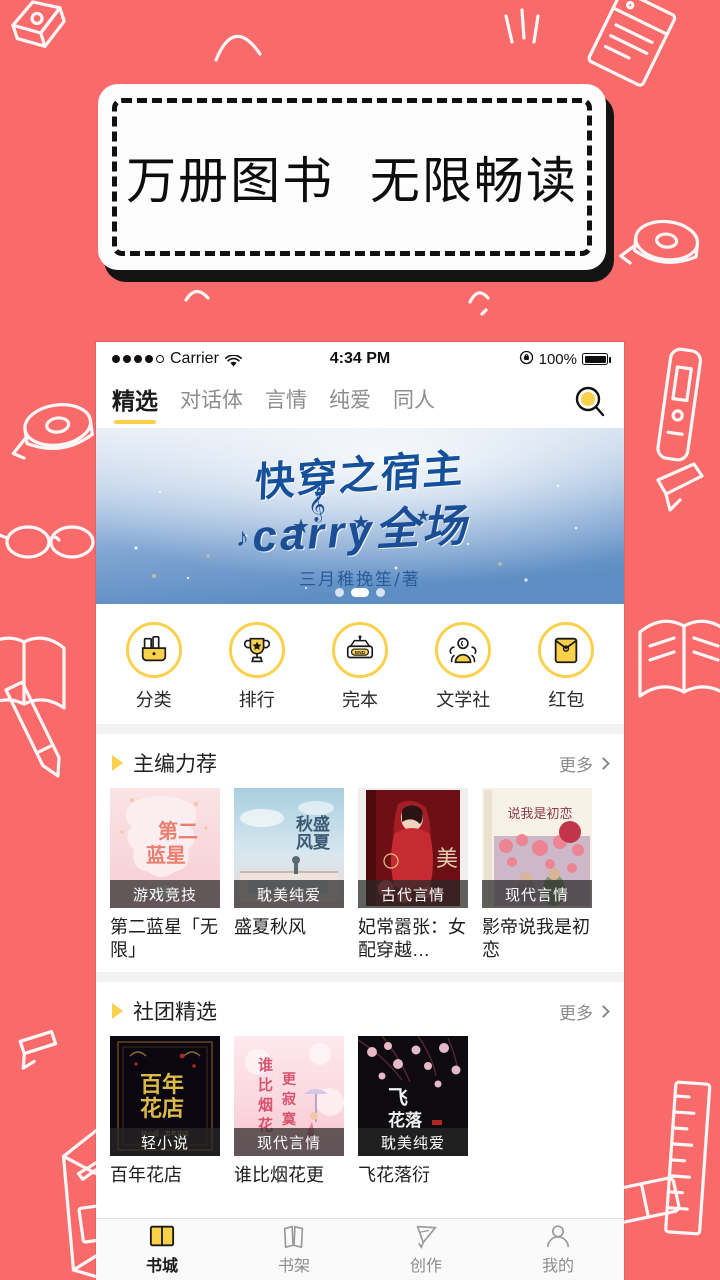 The width and height of the screenshot is (720, 1280). I want to click on quick-action-category: 分类, so click(153, 667).